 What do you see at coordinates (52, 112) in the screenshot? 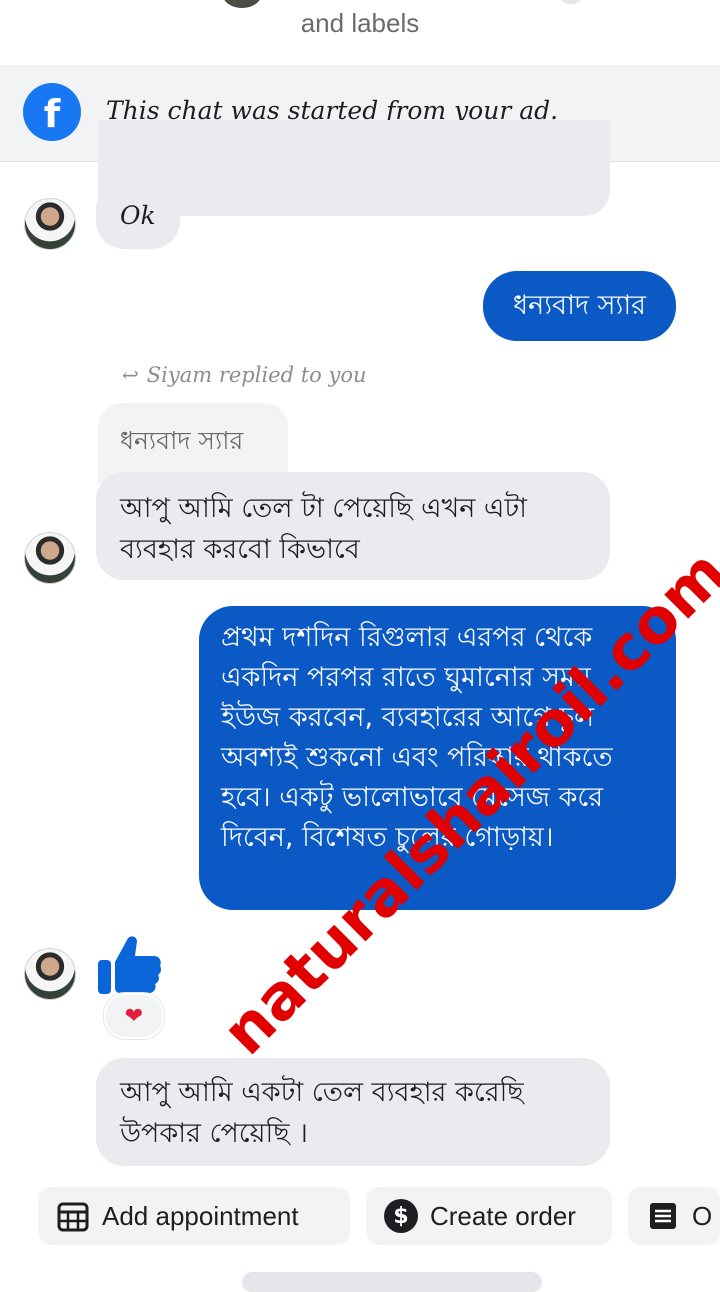
I see `facebook-icon: f` at bounding box center [52, 112].